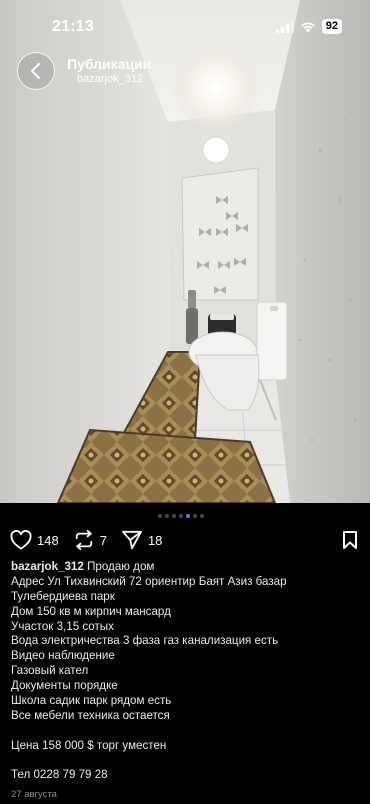 The image size is (370, 804). I want to click on chevron-left-icon, so click(35, 71).